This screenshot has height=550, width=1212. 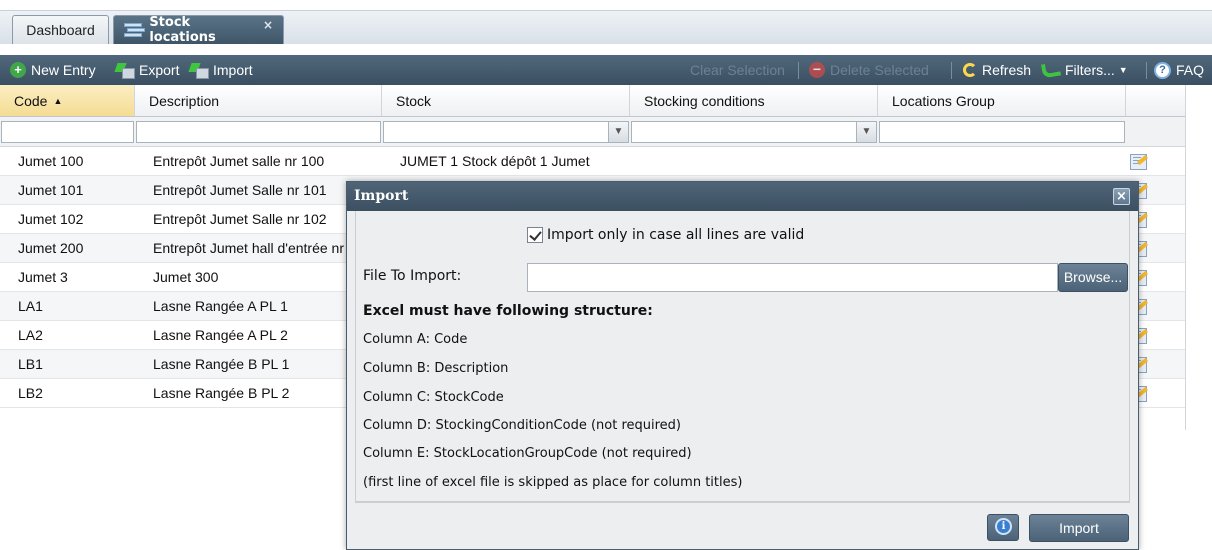 I want to click on tab-stock-locations: Stock locations ×, so click(x=198, y=30).